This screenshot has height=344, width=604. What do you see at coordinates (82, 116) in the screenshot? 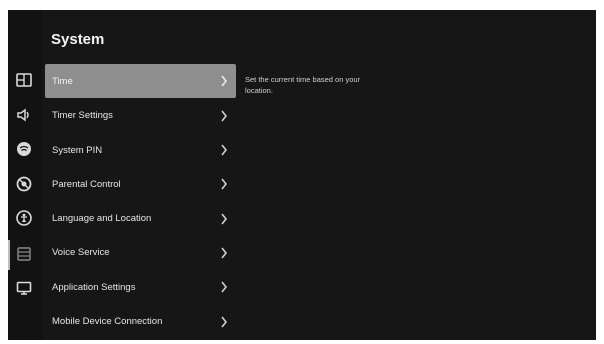
I see `menu-item-label: Timer Settings` at bounding box center [82, 116].